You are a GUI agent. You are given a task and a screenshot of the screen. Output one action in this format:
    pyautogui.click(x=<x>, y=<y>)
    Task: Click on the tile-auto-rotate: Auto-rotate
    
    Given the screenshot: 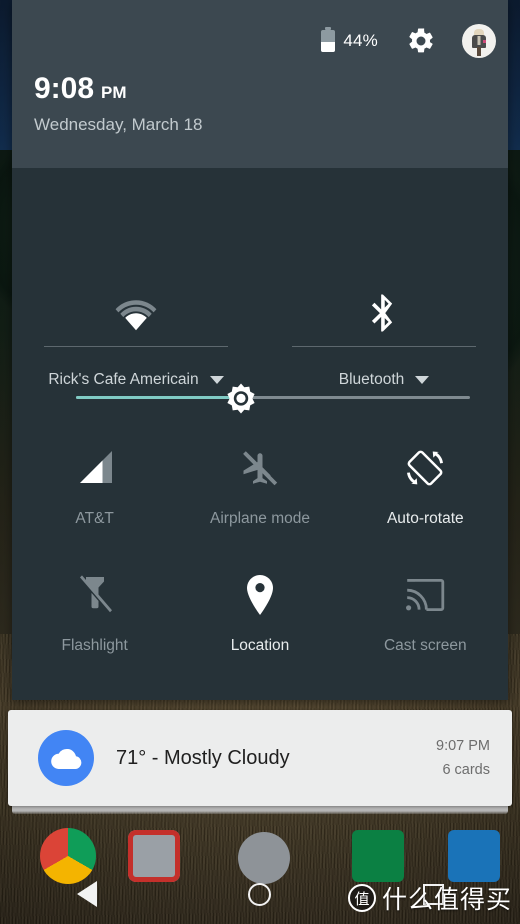 What is the action you would take?
    pyautogui.click(x=425, y=484)
    